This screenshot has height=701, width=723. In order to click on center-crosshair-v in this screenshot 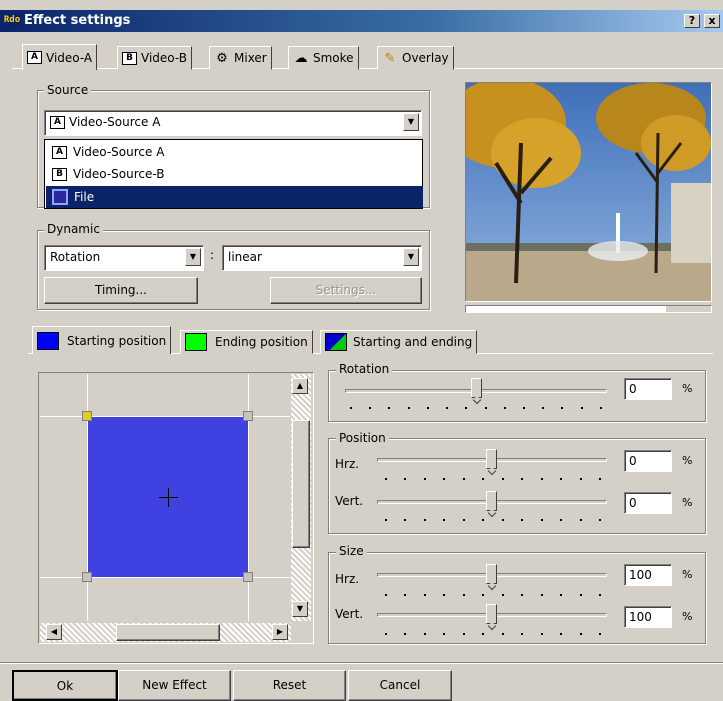, I will do `click(168, 497)`.